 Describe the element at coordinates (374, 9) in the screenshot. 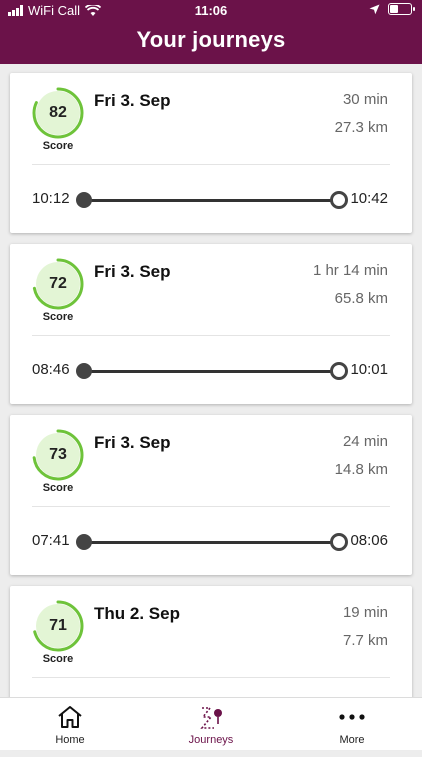

I see `location-arrow-icon` at that location.